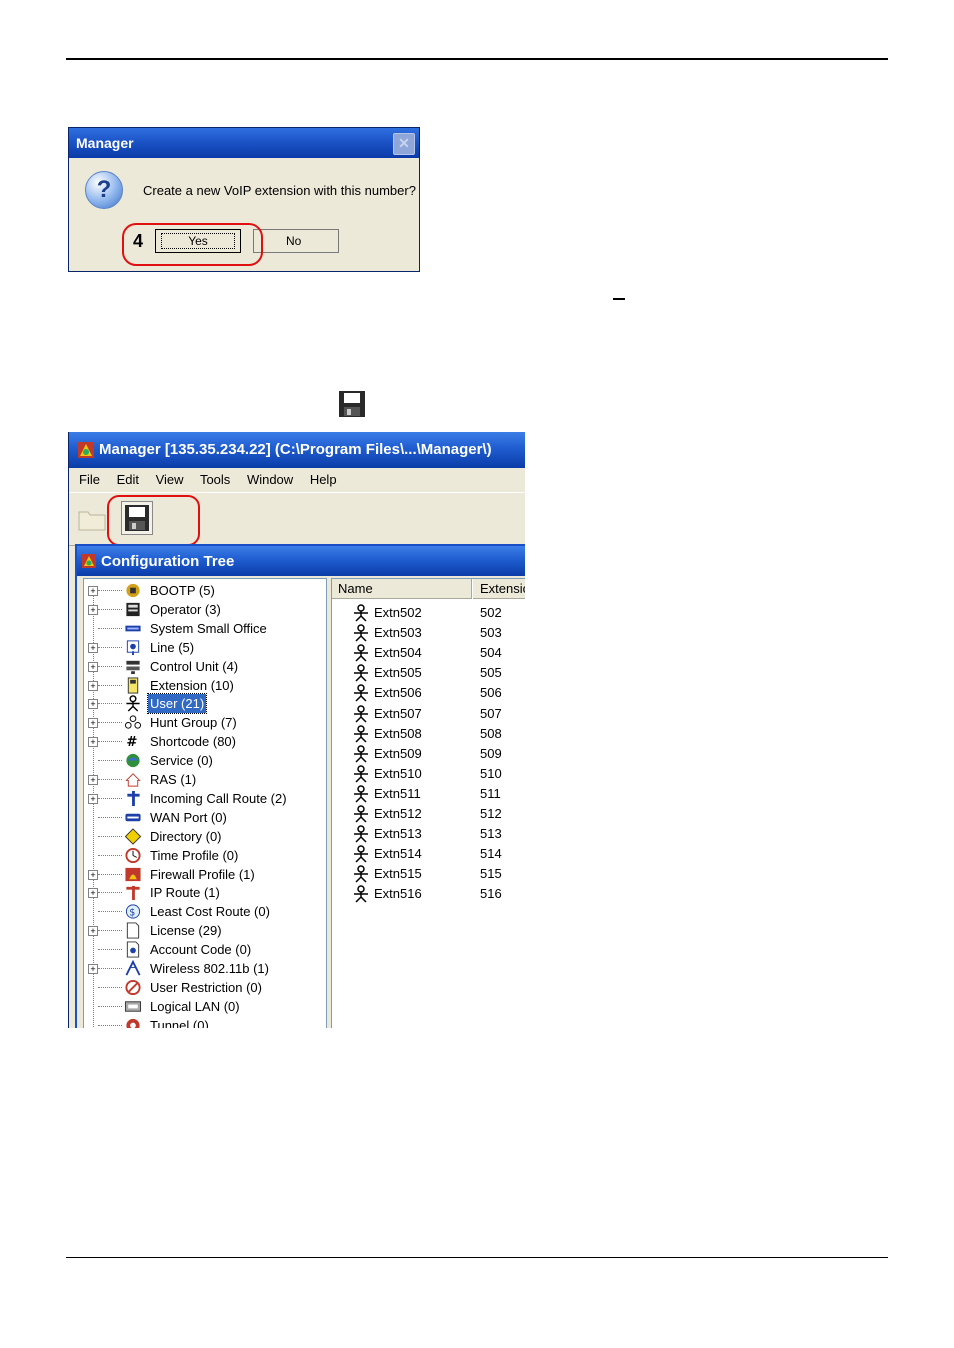 This screenshot has width=954, height=1348. I want to click on folder-icon, so click(92, 519).